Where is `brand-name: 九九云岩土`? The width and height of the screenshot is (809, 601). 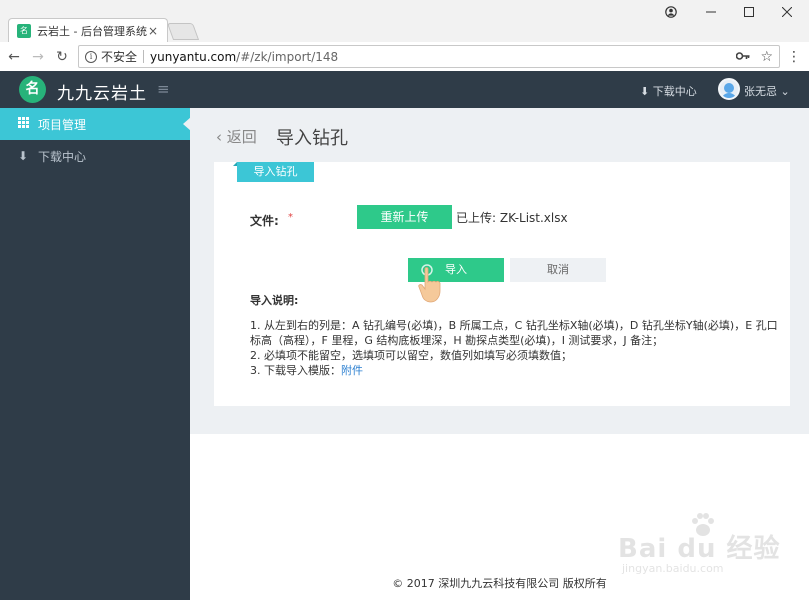
brand-name: 九九云岩土 is located at coordinates (102, 91).